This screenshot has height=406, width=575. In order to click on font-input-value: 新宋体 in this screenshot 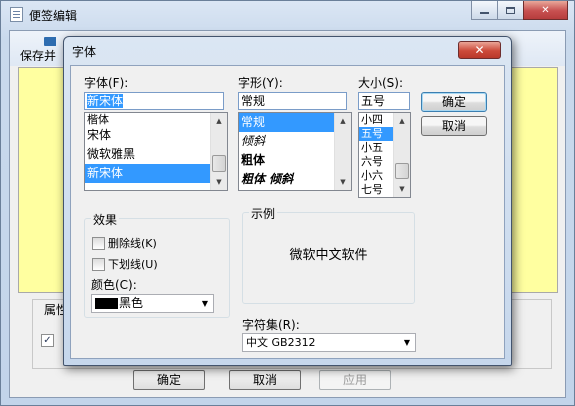, I will do `click(105, 101)`.